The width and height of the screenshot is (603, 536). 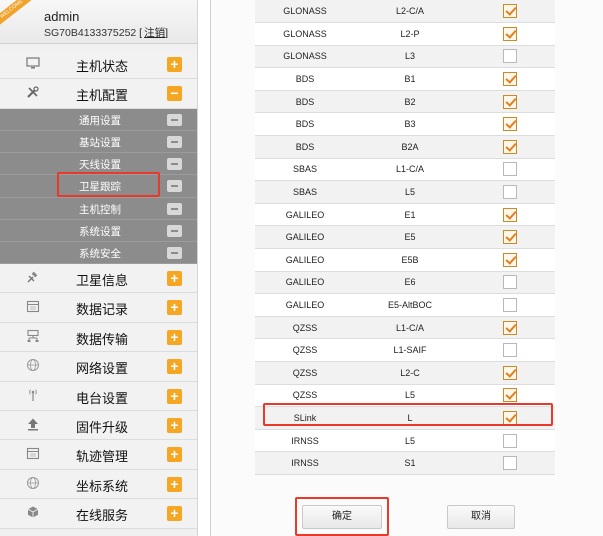 I want to click on signal-cell: B2A, so click(x=410, y=147).